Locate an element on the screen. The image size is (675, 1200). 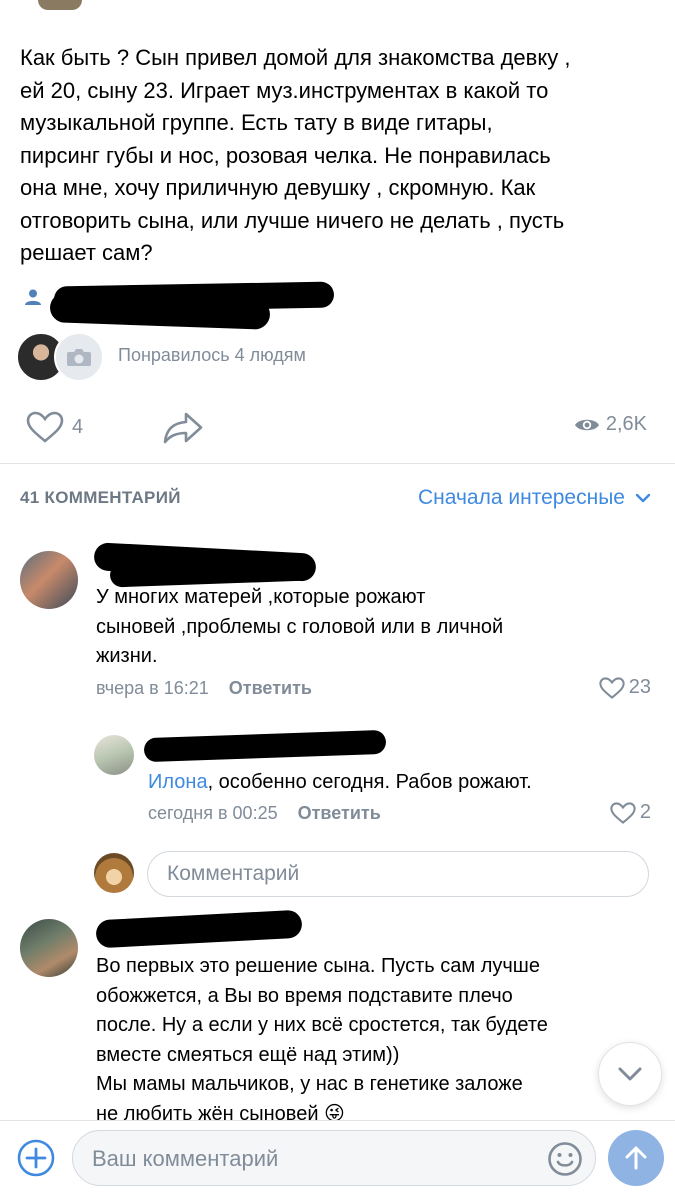
sort-label: Сначала интересные is located at coordinates (521, 497).